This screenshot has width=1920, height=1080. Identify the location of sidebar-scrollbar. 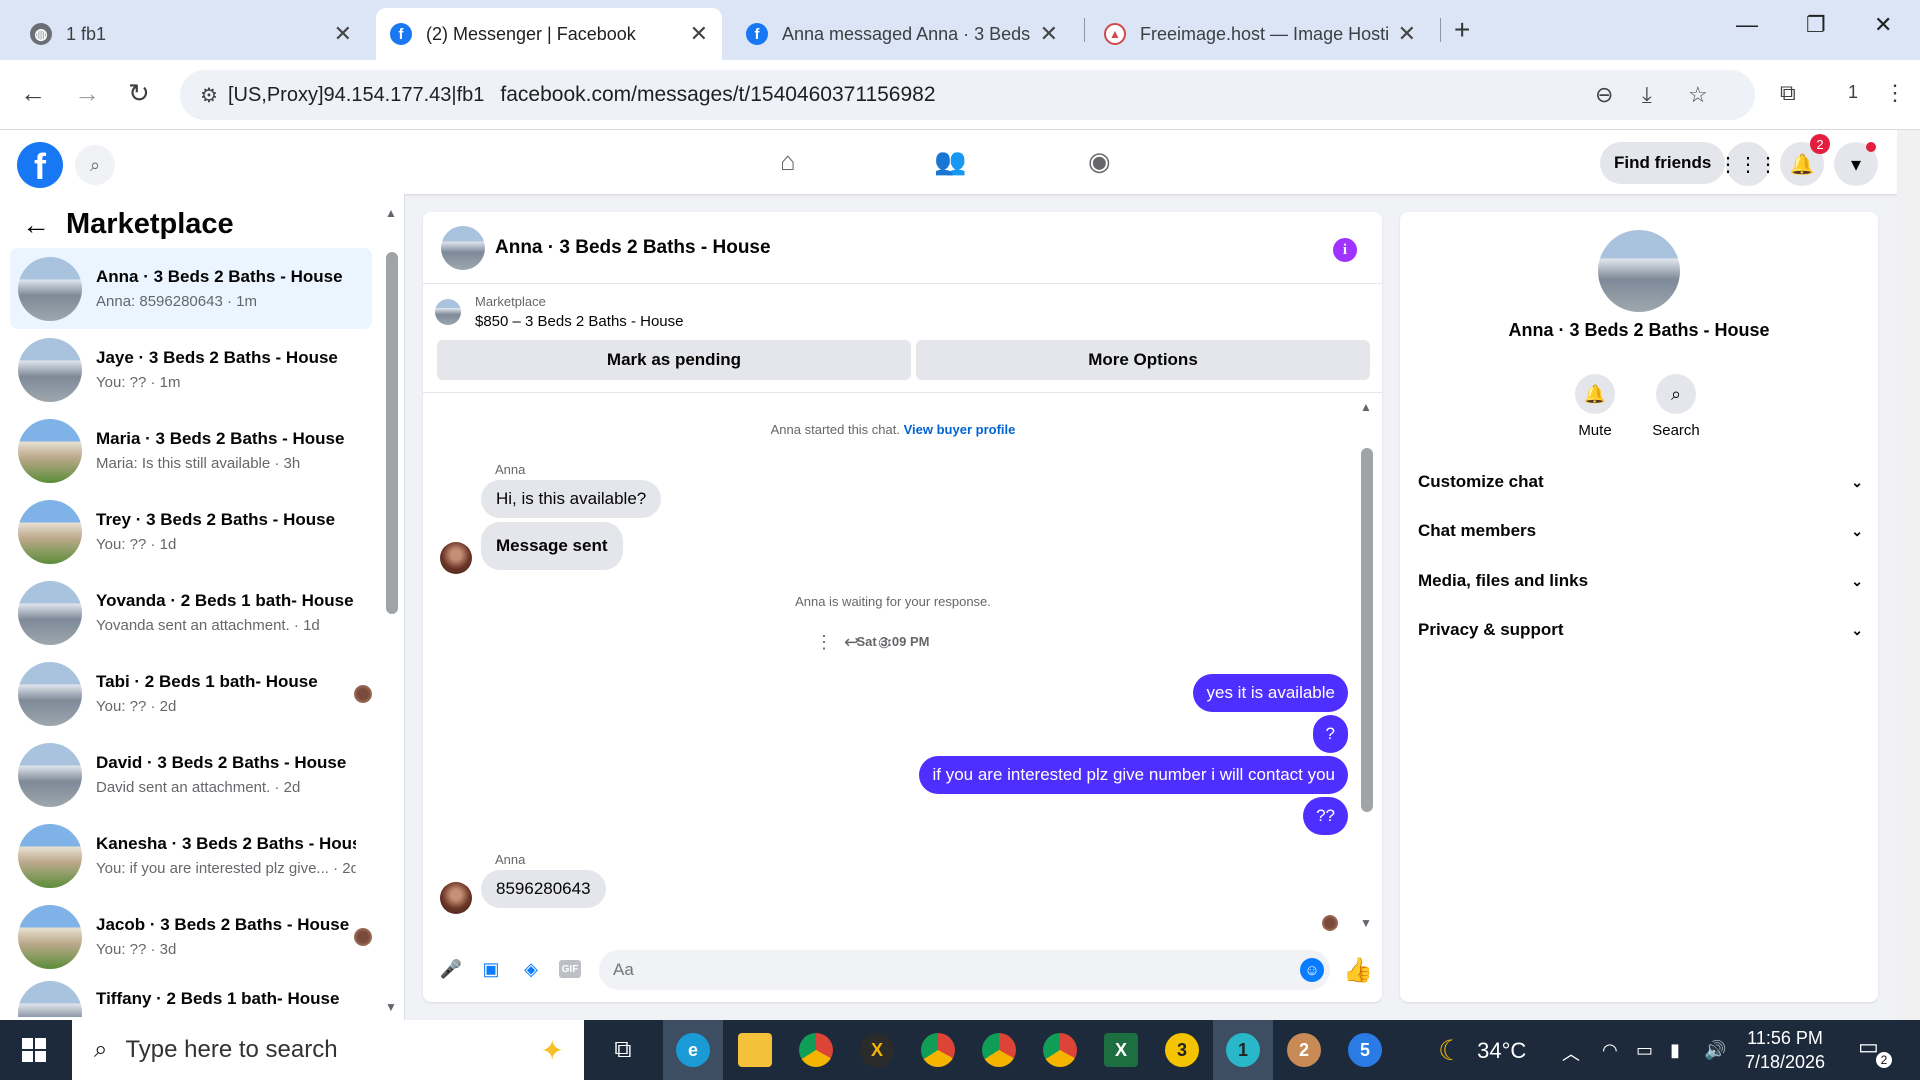
(392, 433).